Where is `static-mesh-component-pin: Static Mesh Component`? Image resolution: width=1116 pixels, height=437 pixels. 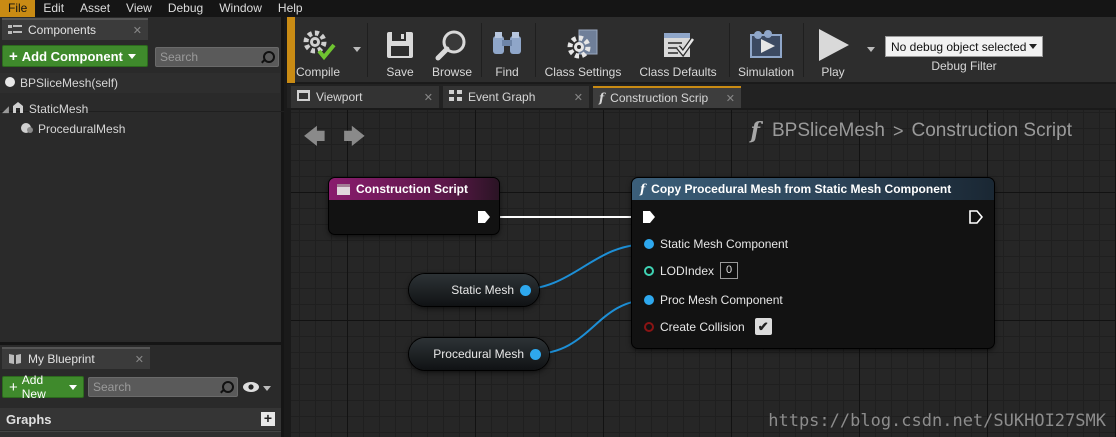
static-mesh-component-pin: Static Mesh Component is located at coordinates (716, 244).